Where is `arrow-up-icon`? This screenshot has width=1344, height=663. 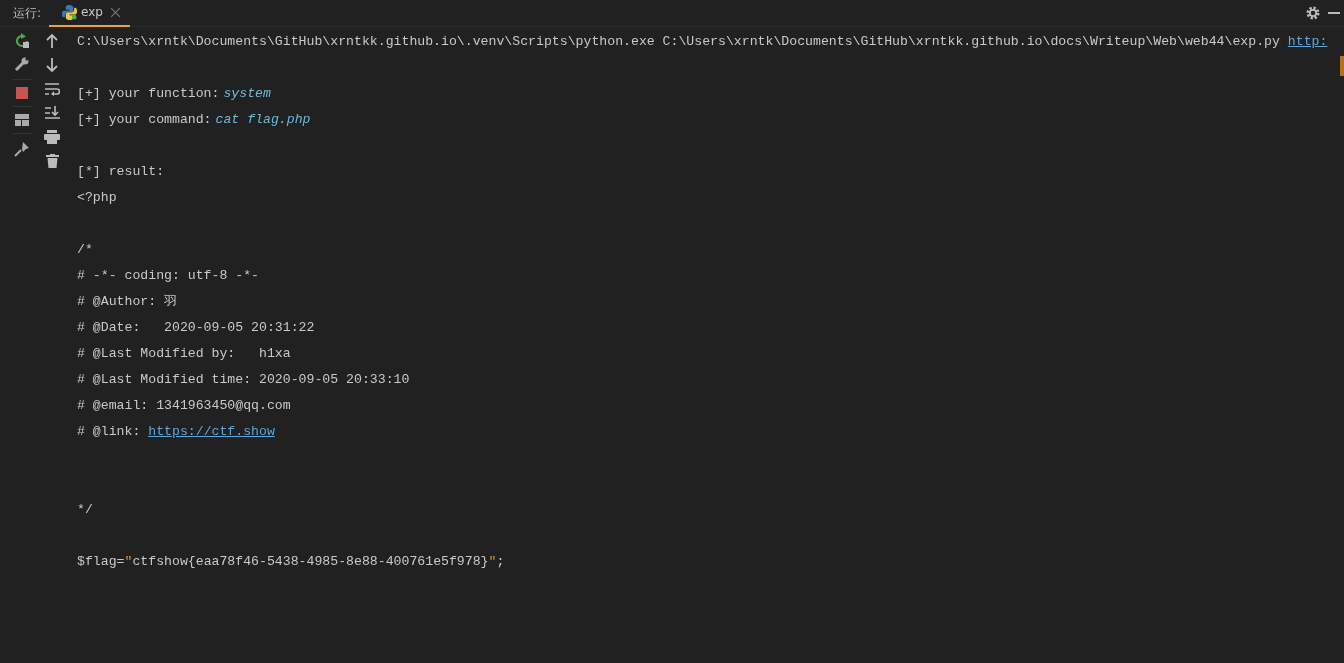 arrow-up-icon is located at coordinates (52, 40).